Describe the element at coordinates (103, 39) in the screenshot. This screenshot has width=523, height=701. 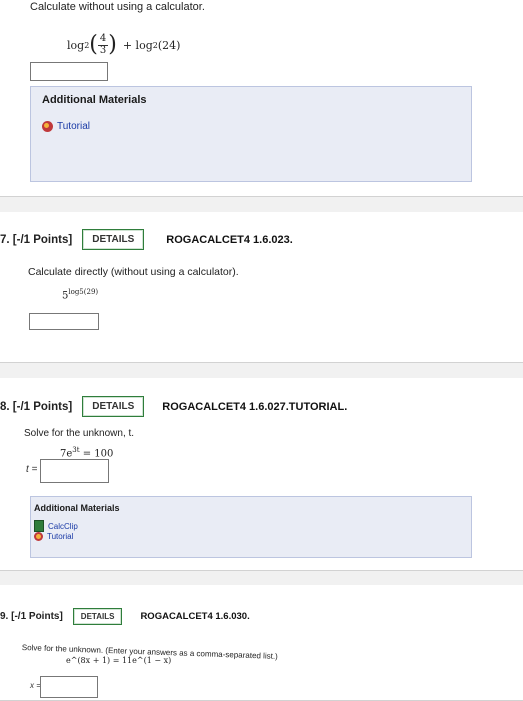
I see `fraction-numerator: 4` at that location.